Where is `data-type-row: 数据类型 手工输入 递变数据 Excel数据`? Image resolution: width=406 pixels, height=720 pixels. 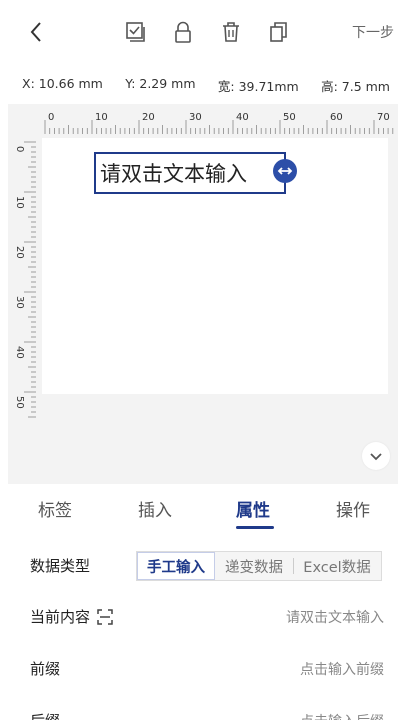 data-type-row: 数据类型 手工输入 递变数据 Excel数据 is located at coordinates (203, 565).